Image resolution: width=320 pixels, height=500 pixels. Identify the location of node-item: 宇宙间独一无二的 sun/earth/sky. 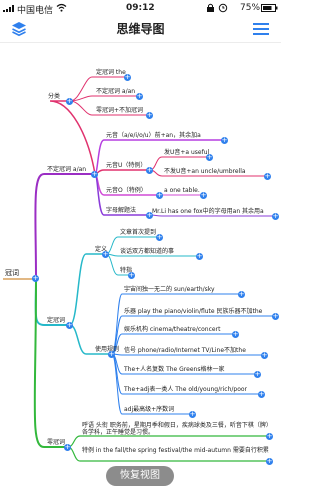
(169, 289).